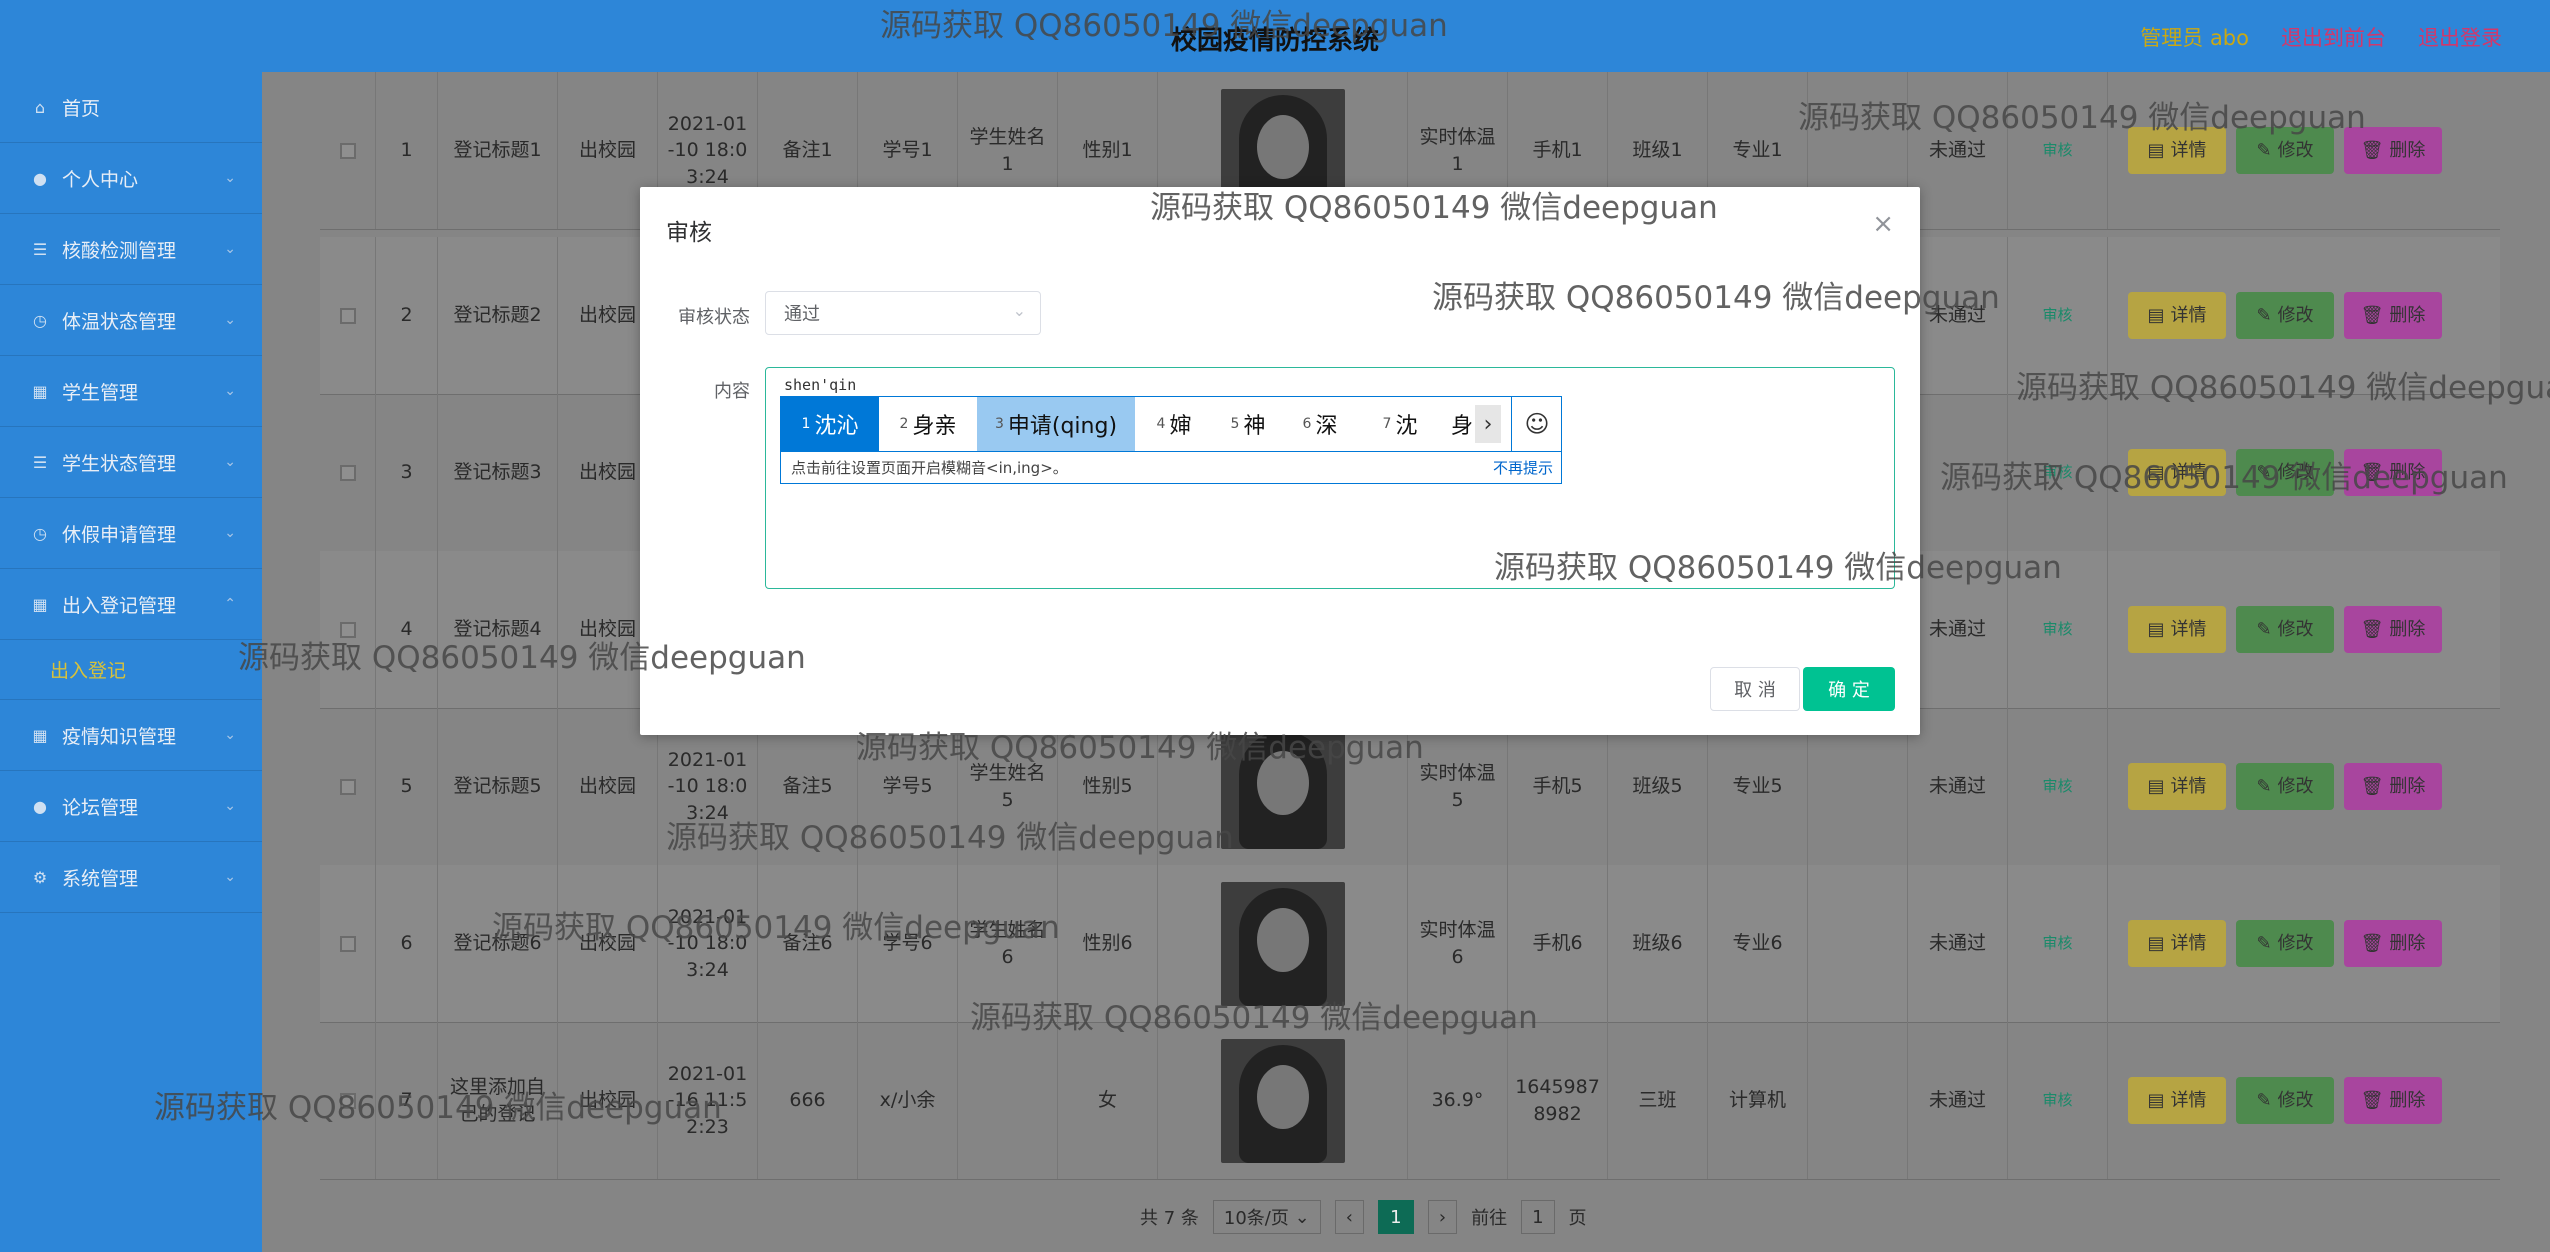  I want to click on audit-cell: 审核, so click(2058, 943).